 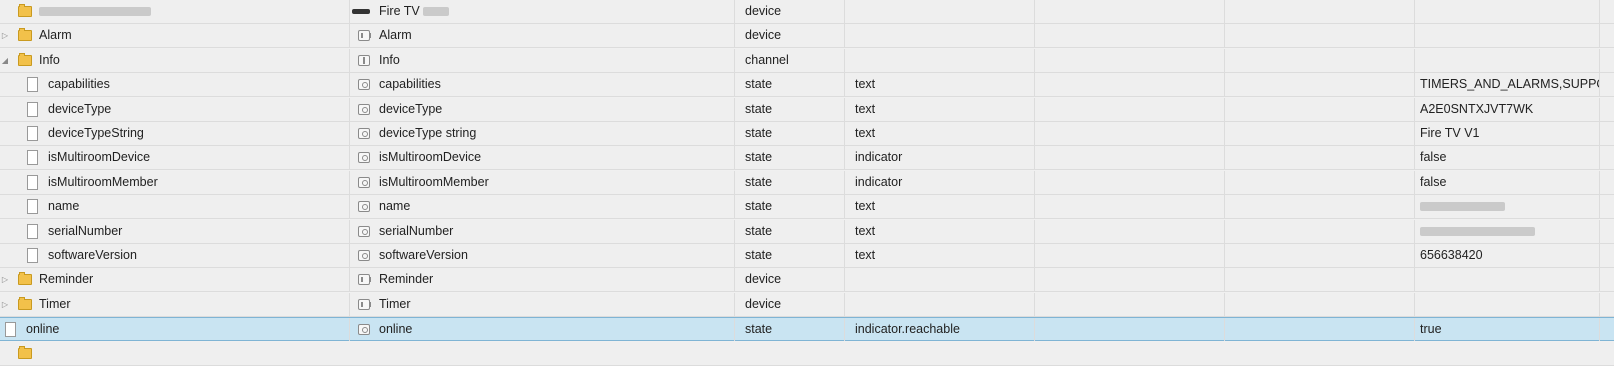 I want to click on type-cell: channel, so click(x=790, y=60).